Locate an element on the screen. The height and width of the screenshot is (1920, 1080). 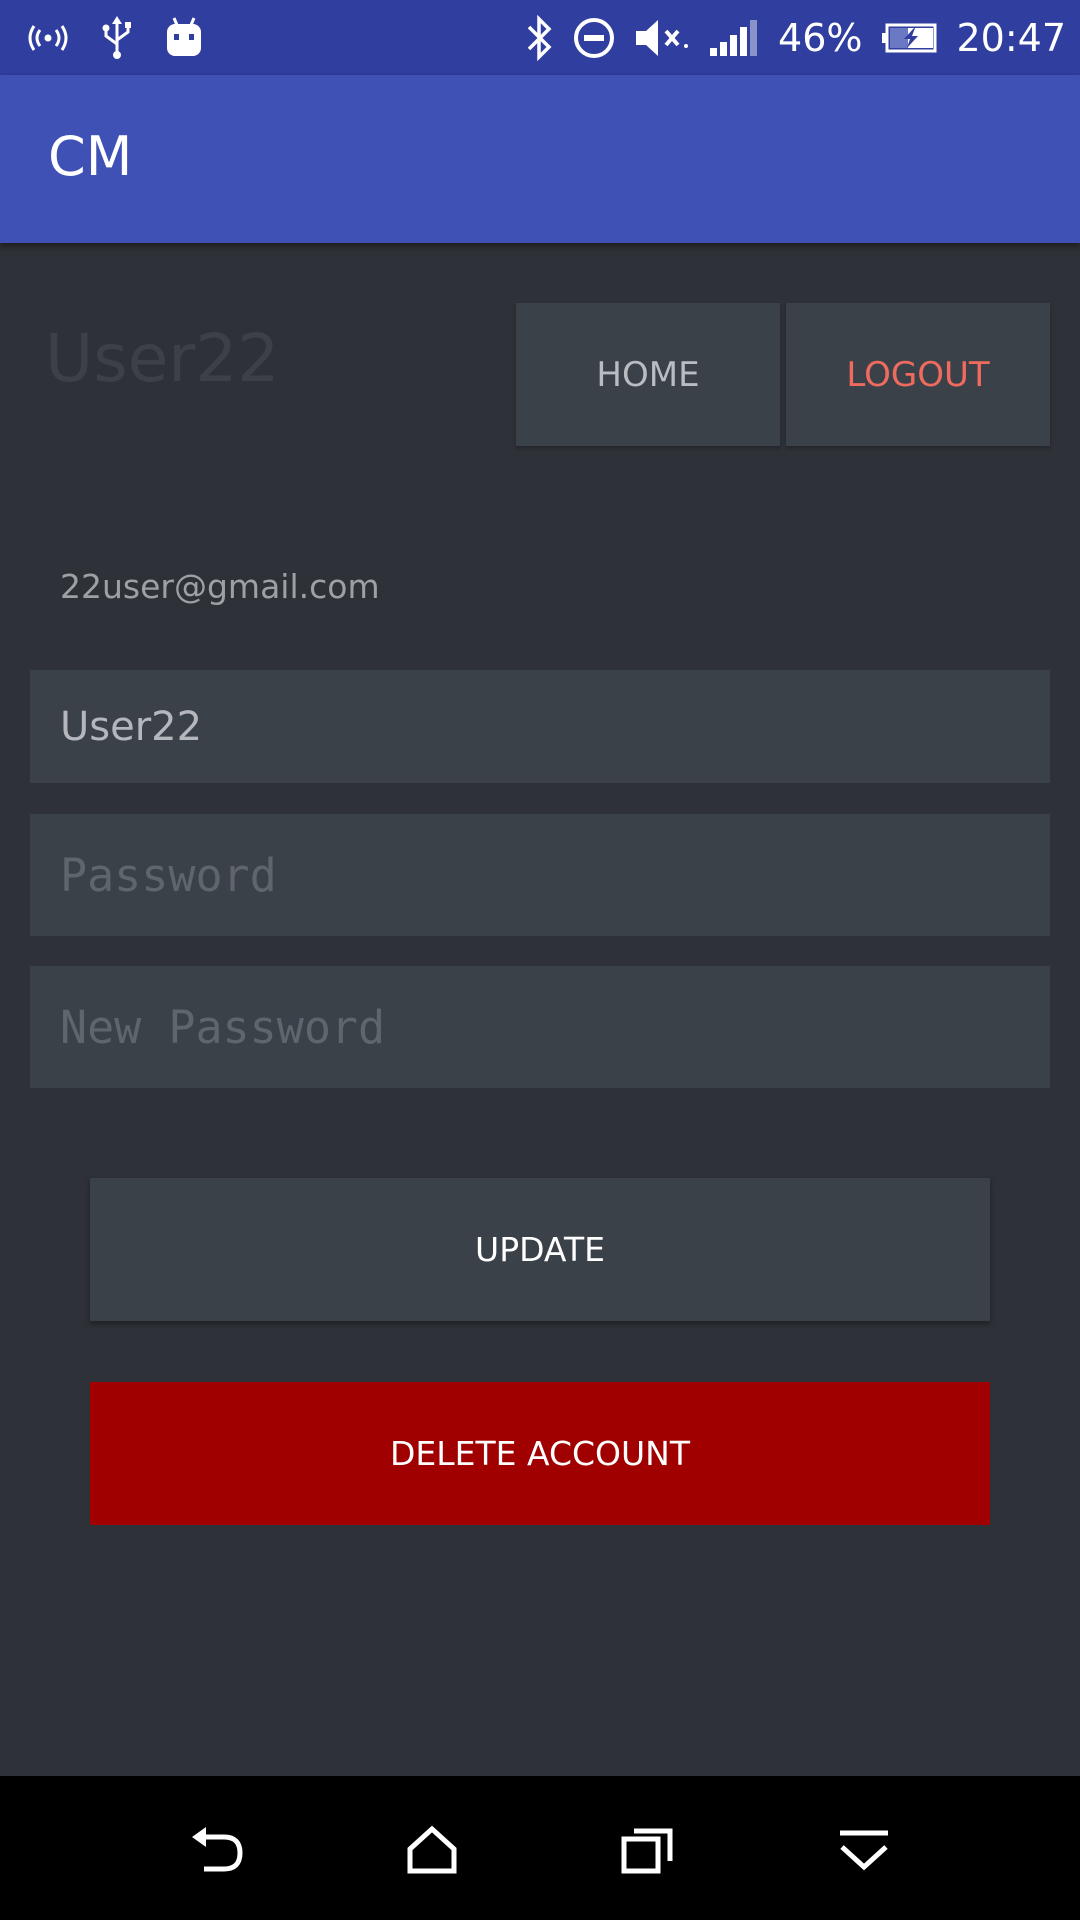
update-button: UPDATE is located at coordinates (540, 1249).